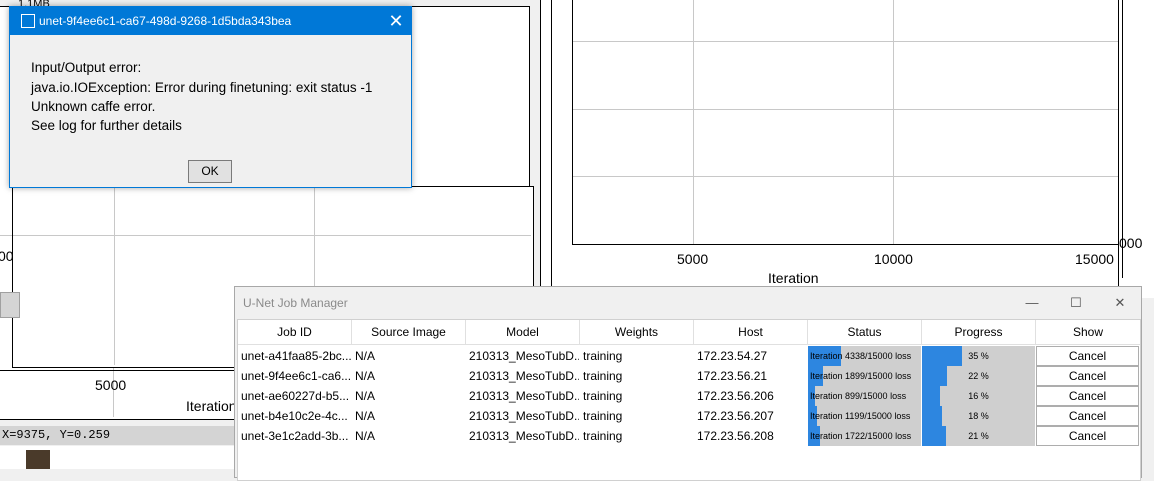 The height and width of the screenshot is (481, 1154). Describe the element at coordinates (979, 332) in the screenshot. I see `column-header: Progress` at that location.